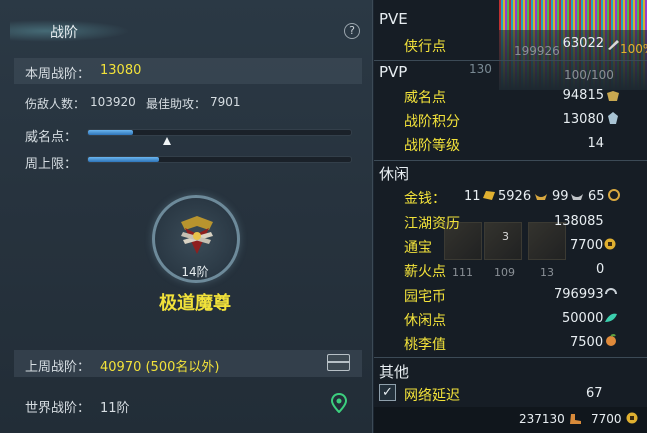  I want to click on weekly-cap-label: 周上限：, so click(51, 164).